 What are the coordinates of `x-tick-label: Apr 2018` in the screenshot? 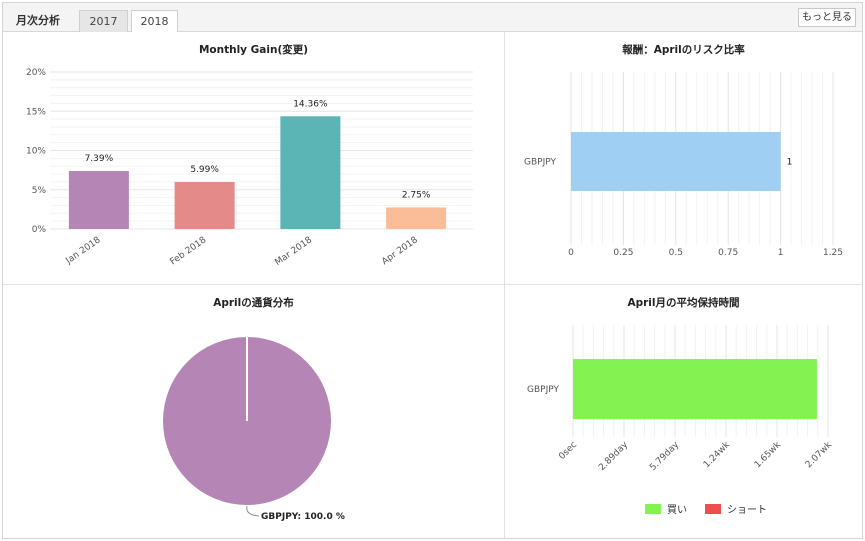 It's located at (400, 251).